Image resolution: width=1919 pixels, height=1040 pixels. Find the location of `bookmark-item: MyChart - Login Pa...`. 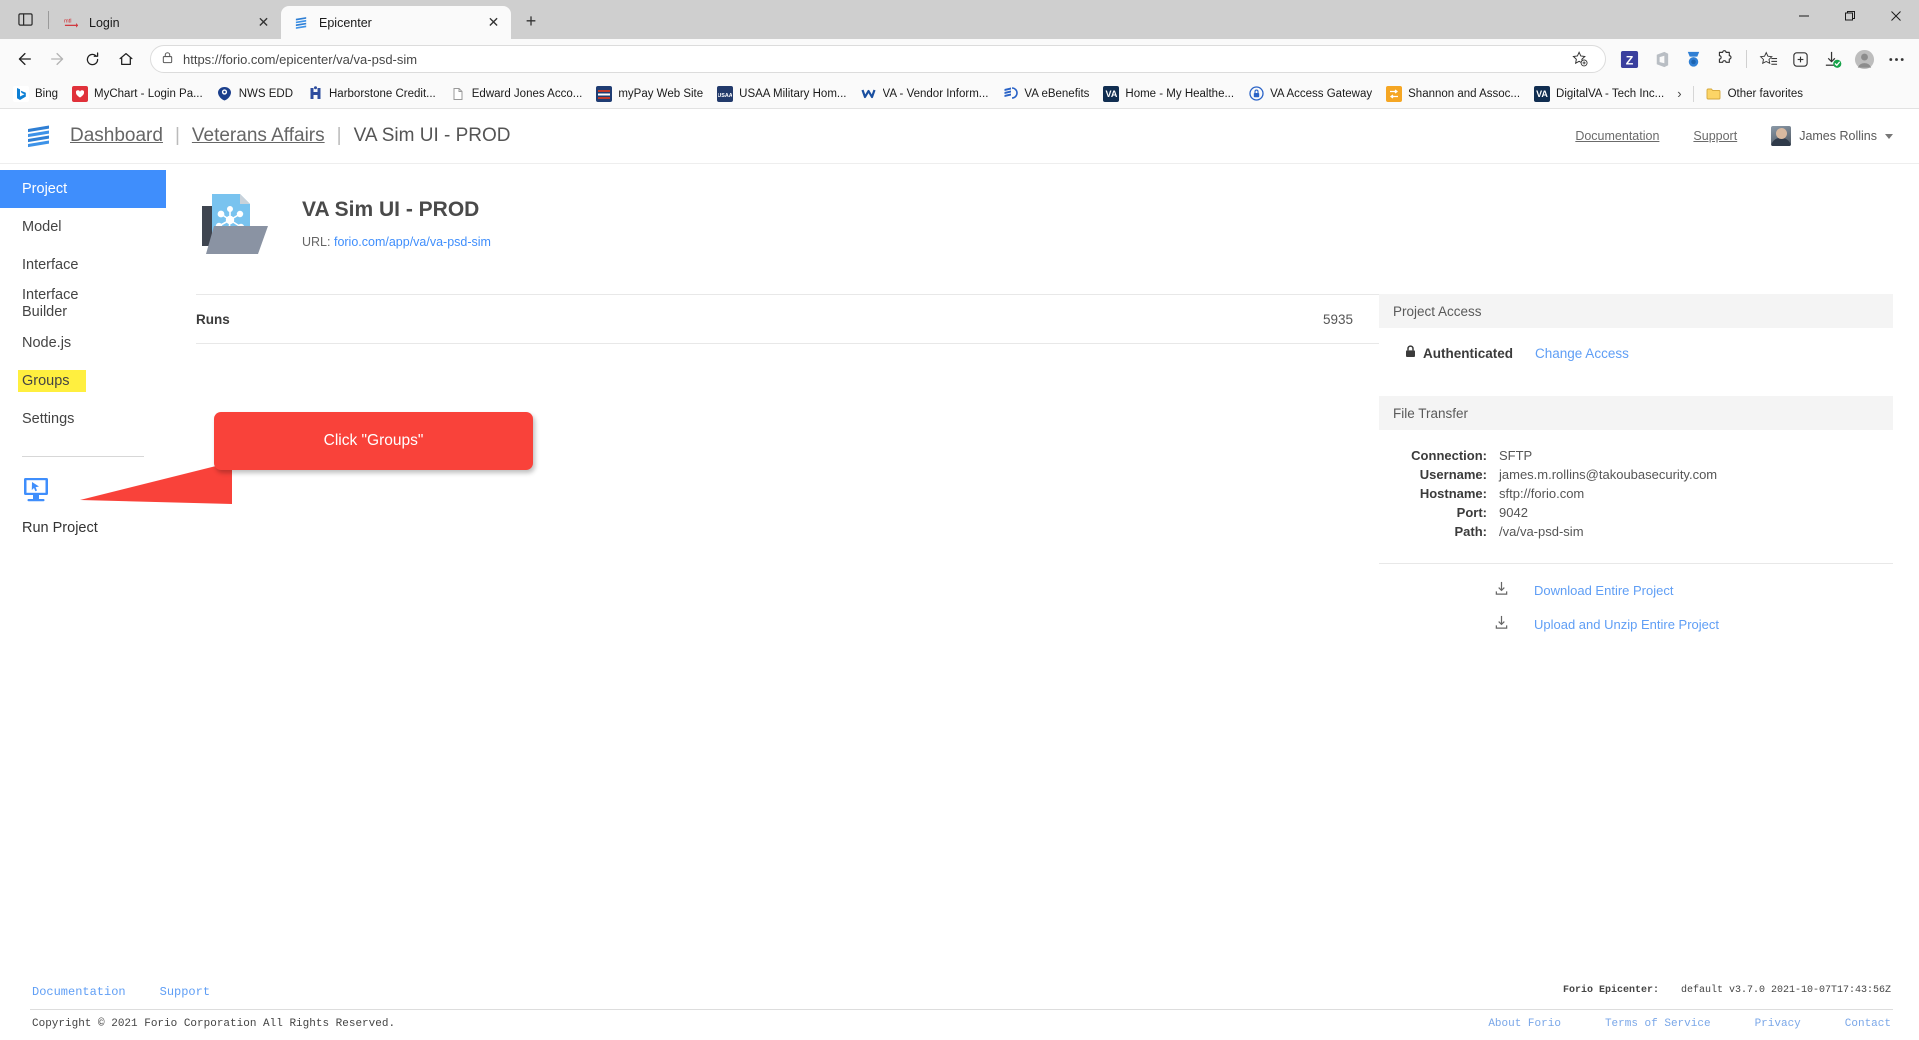

bookmark-item: MyChart - Login Pa... is located at coordinates (137, 94).